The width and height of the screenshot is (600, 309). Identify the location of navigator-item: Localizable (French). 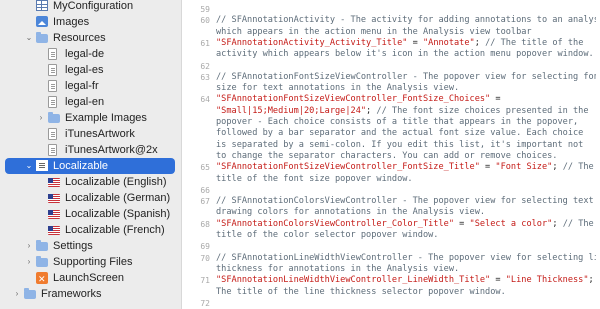
(90, 230).